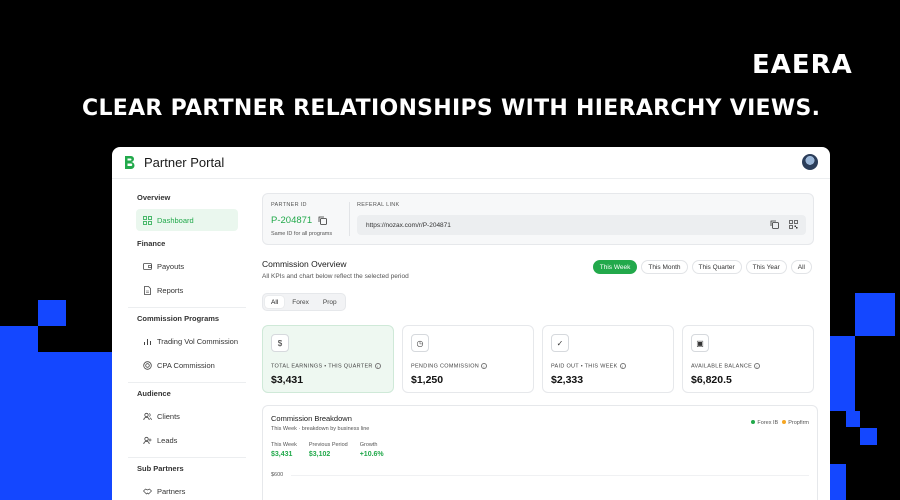 This screenshot has width=900, height=500. I want to click on user-plus-icon, so click(147, 440).